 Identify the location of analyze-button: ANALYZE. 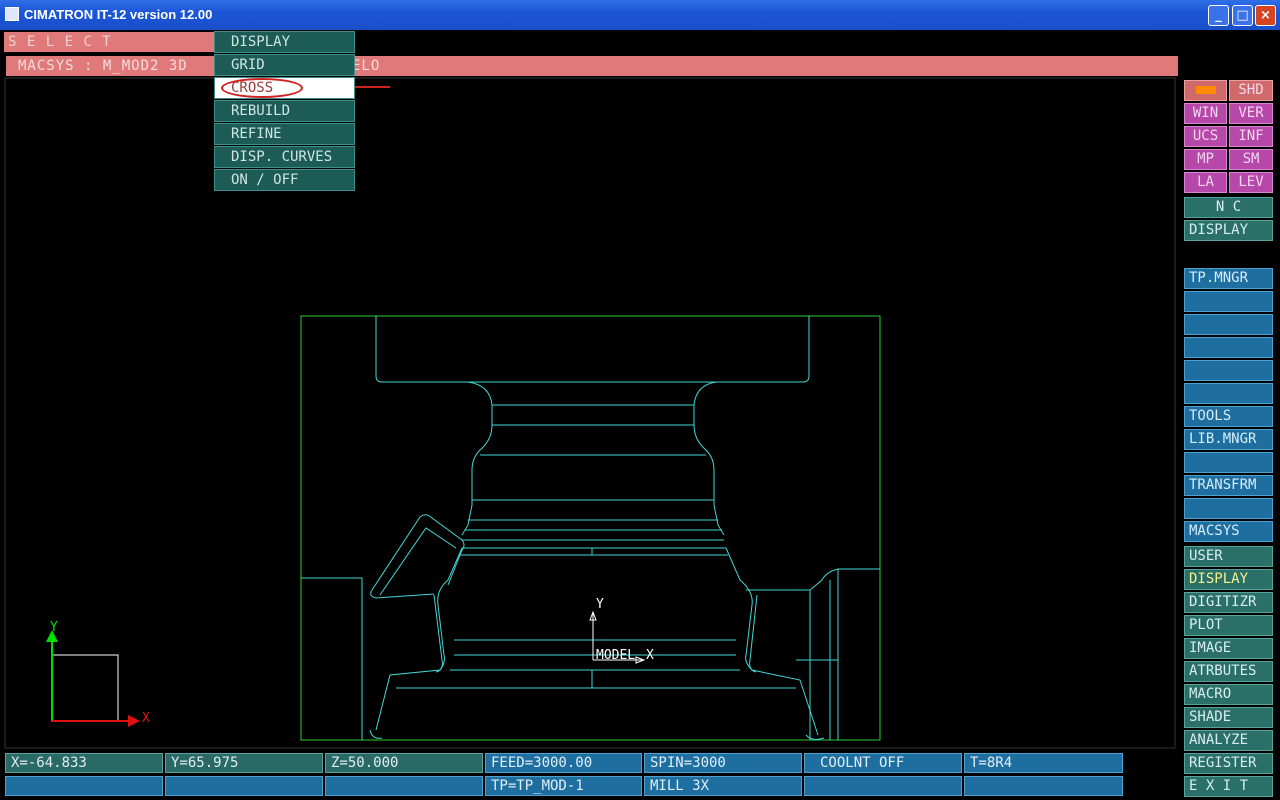
(1228, 740).